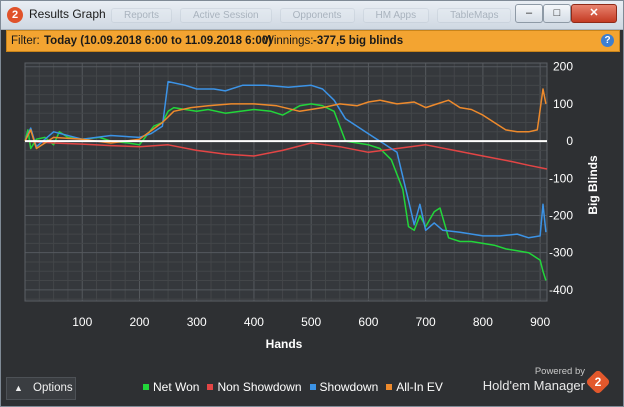 The image size is (624, 407). I want to click on legend-item-all-in-ev: All-In EV, so click(414, 387).